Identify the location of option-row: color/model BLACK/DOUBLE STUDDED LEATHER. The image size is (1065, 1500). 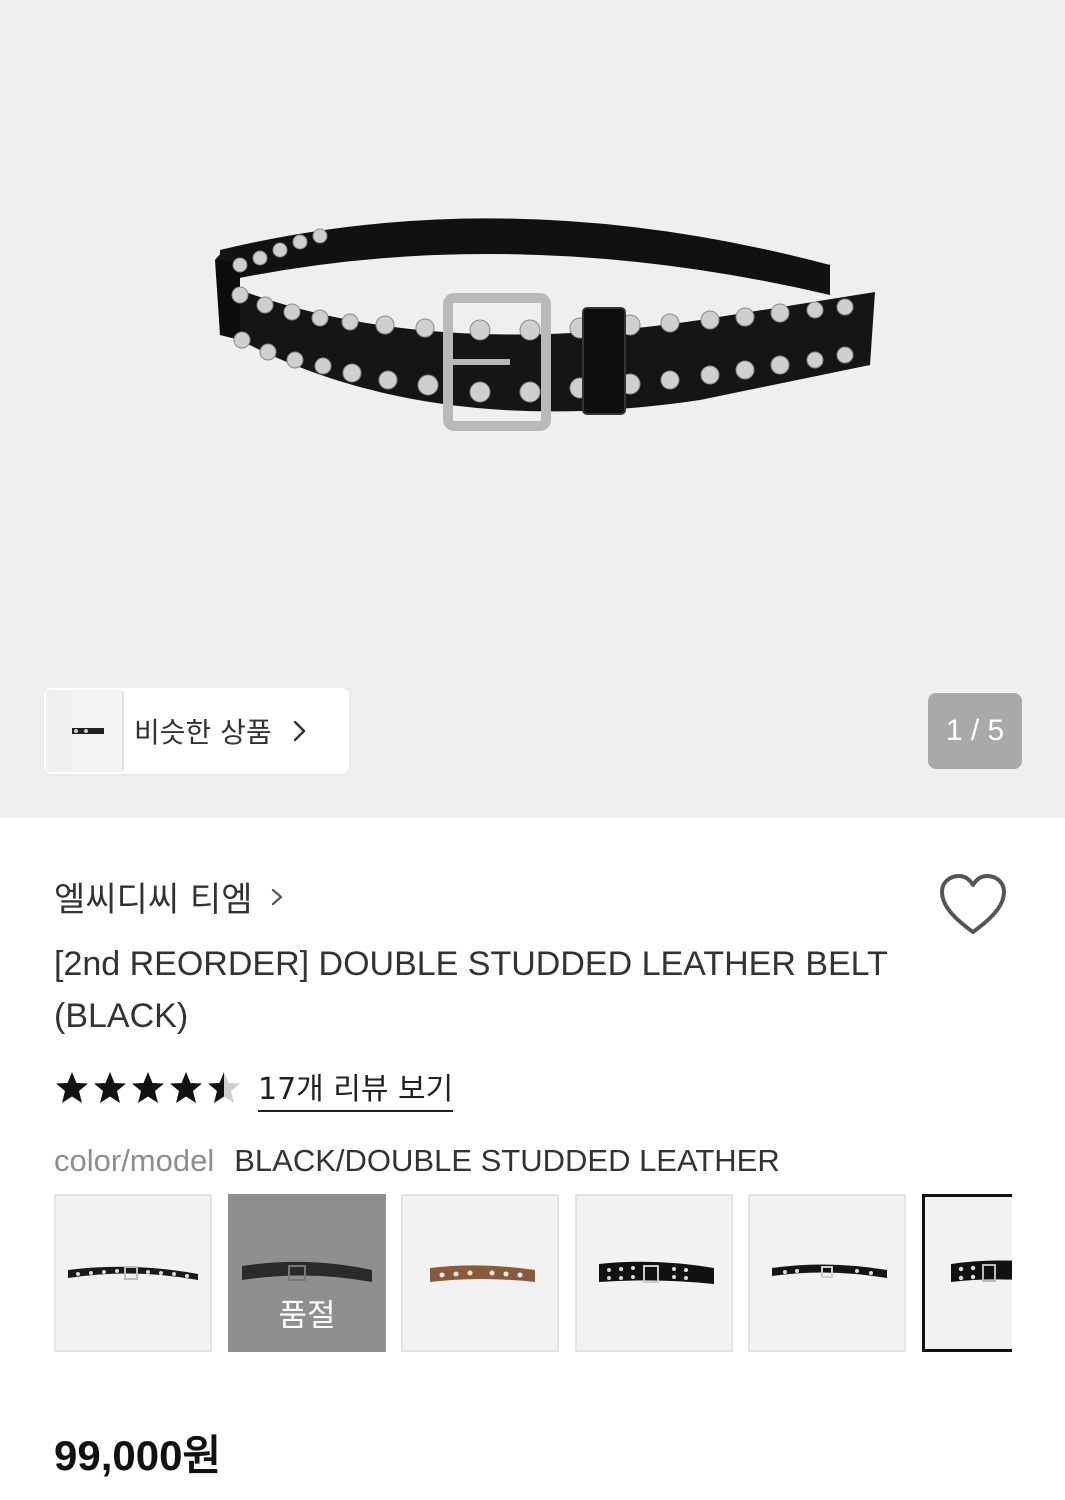
(417, 1161).